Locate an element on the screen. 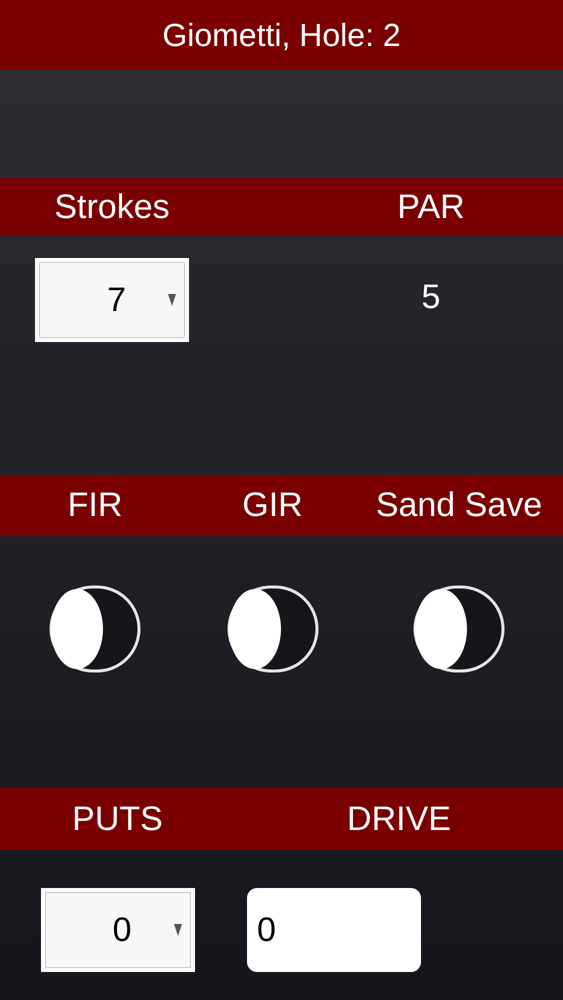  column-label: PUTS is located at coordinates (117, 819).